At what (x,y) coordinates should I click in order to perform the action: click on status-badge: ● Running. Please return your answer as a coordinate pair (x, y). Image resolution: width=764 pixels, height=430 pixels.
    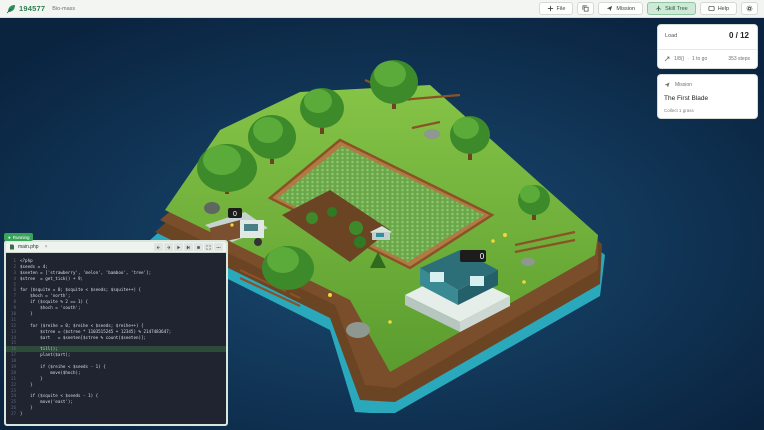
    Looking at the image, I should click on (19, 237).